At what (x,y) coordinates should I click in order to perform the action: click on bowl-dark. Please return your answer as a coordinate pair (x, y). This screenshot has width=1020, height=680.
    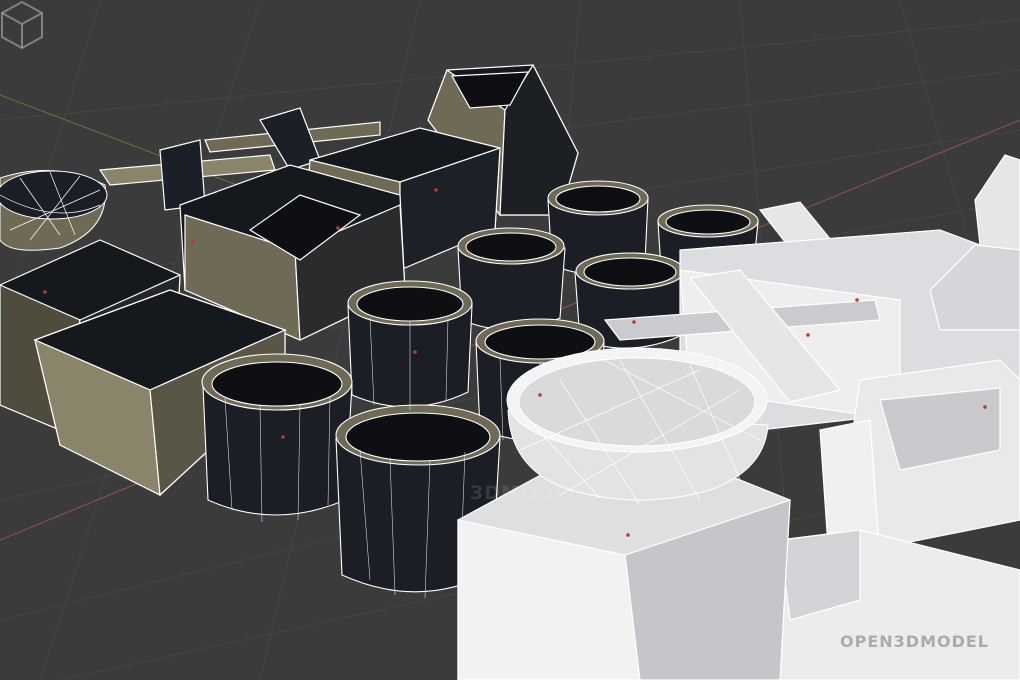
    Looking at the image, I should click on (54, 210).